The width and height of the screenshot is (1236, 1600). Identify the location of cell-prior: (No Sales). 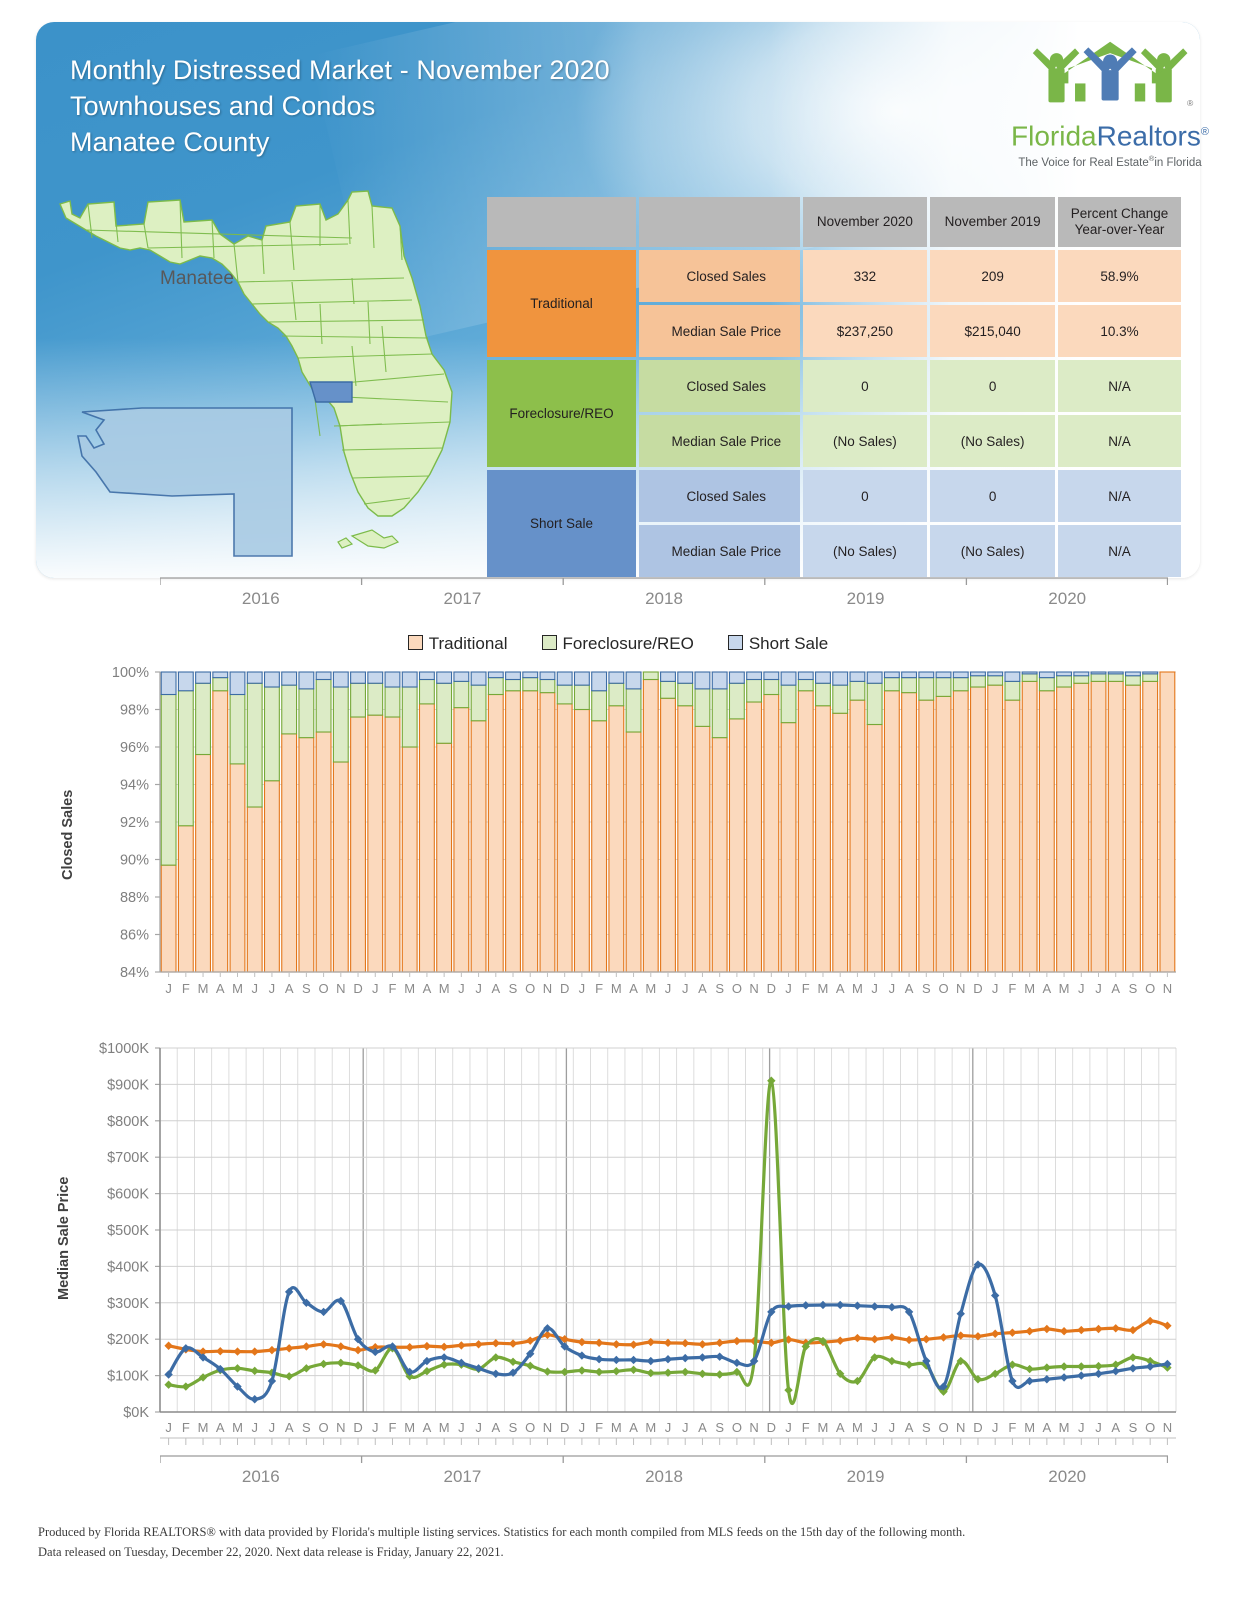
(992, 441).